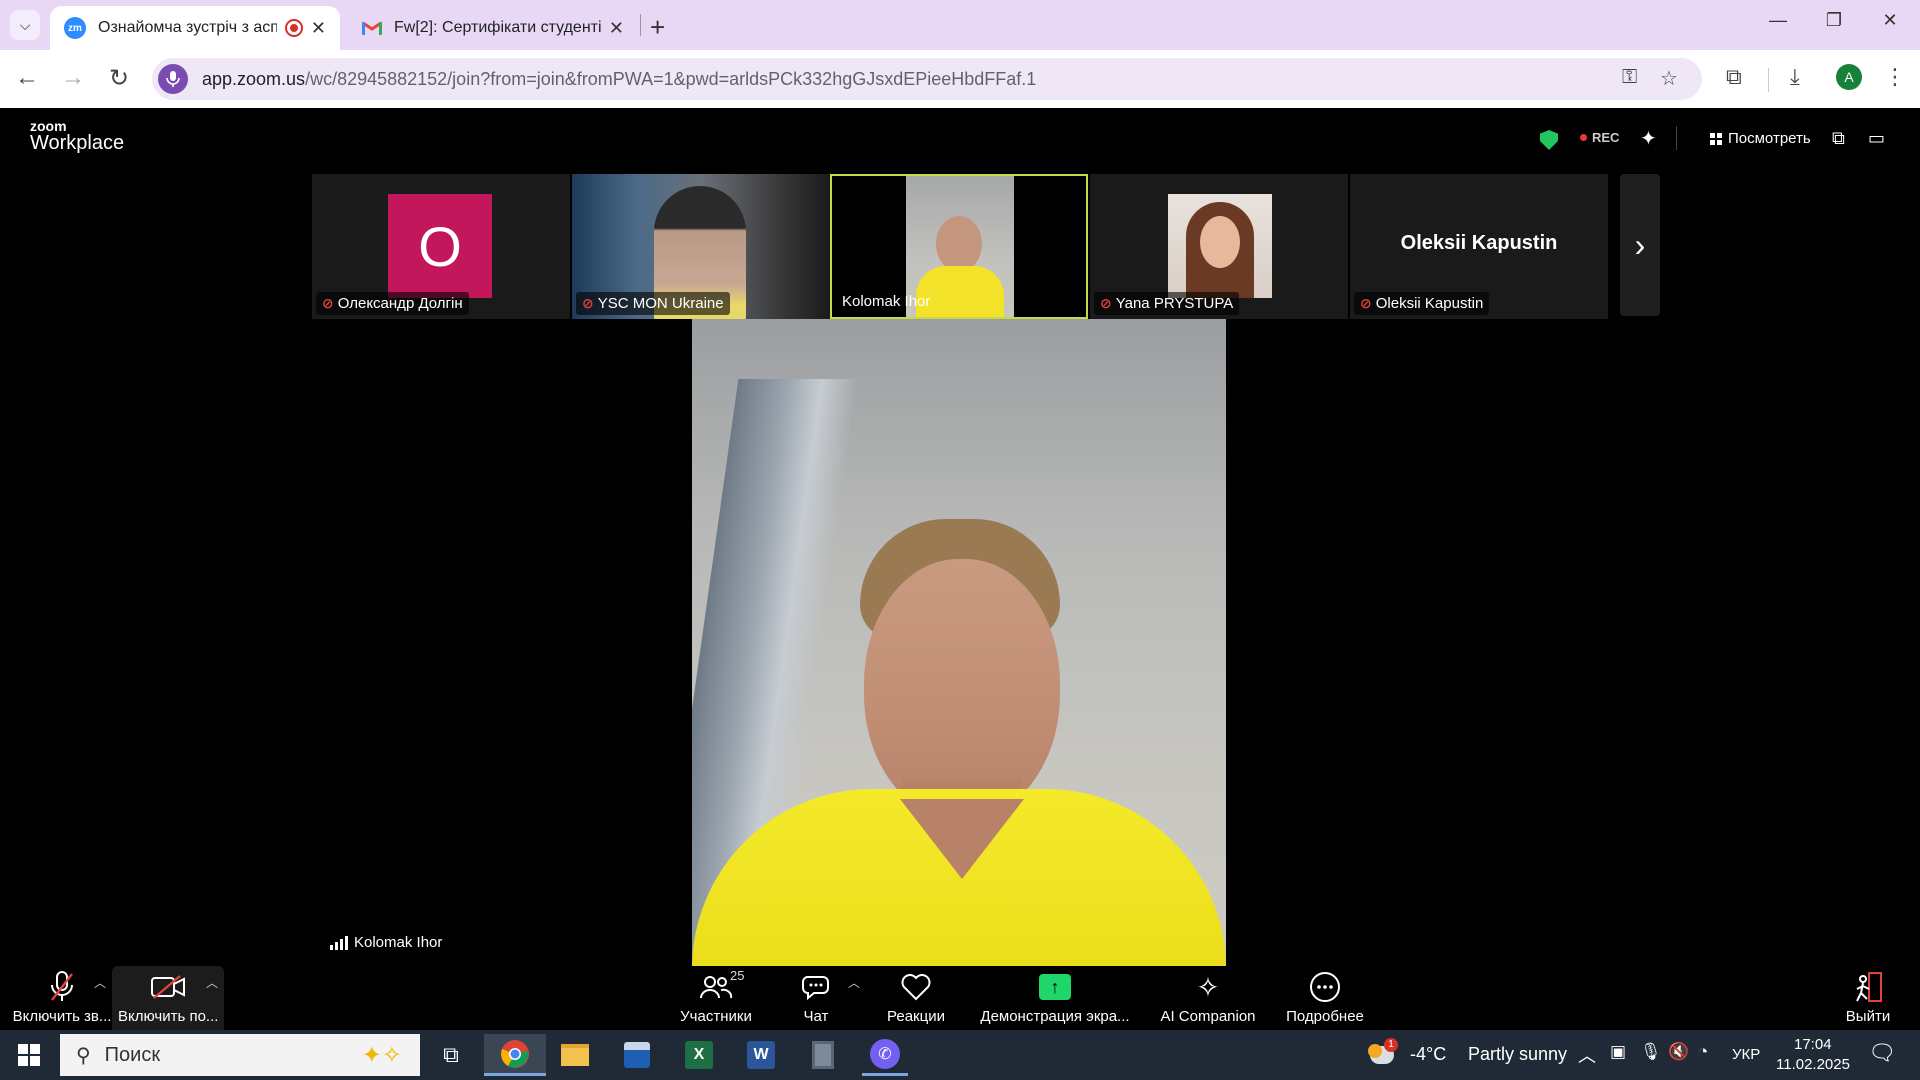 The image size is (1920, 1080). What do you see at coordinates (1517, 1054) in the screenshot?
I see `weather-desc: Partly sunny` at bounding box center [1517, 1054].